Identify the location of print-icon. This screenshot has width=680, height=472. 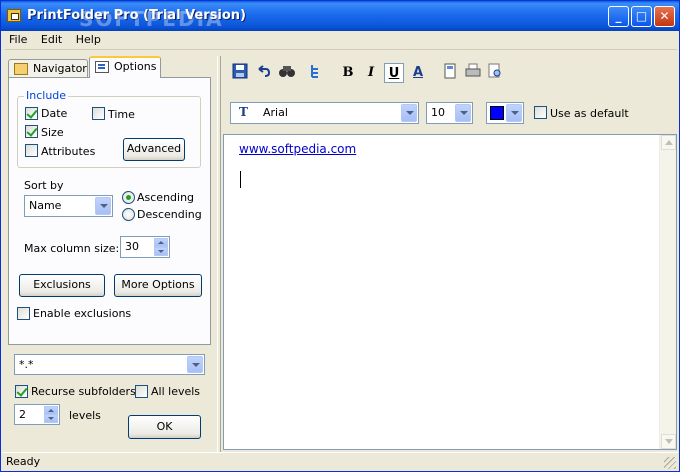
(473, 73).